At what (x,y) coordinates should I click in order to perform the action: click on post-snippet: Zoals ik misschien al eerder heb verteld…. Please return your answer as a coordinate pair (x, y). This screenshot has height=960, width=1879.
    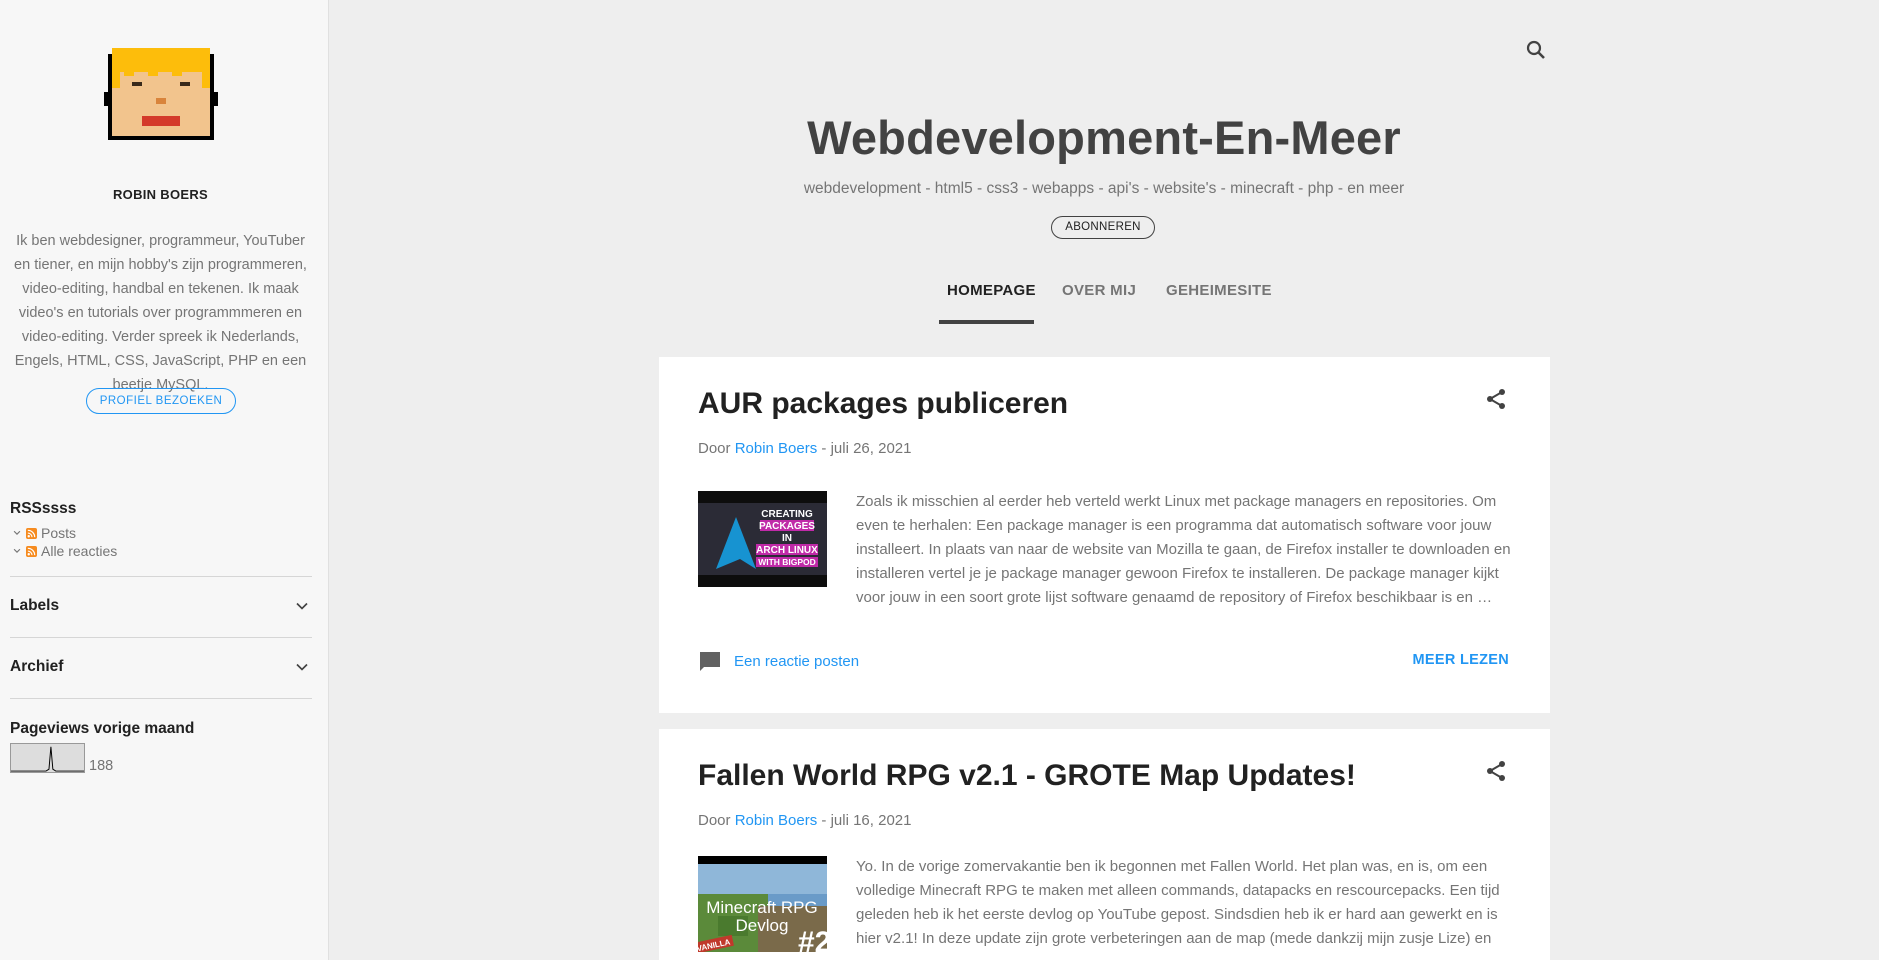
    Looking at the image, I should click on (1183, 549).